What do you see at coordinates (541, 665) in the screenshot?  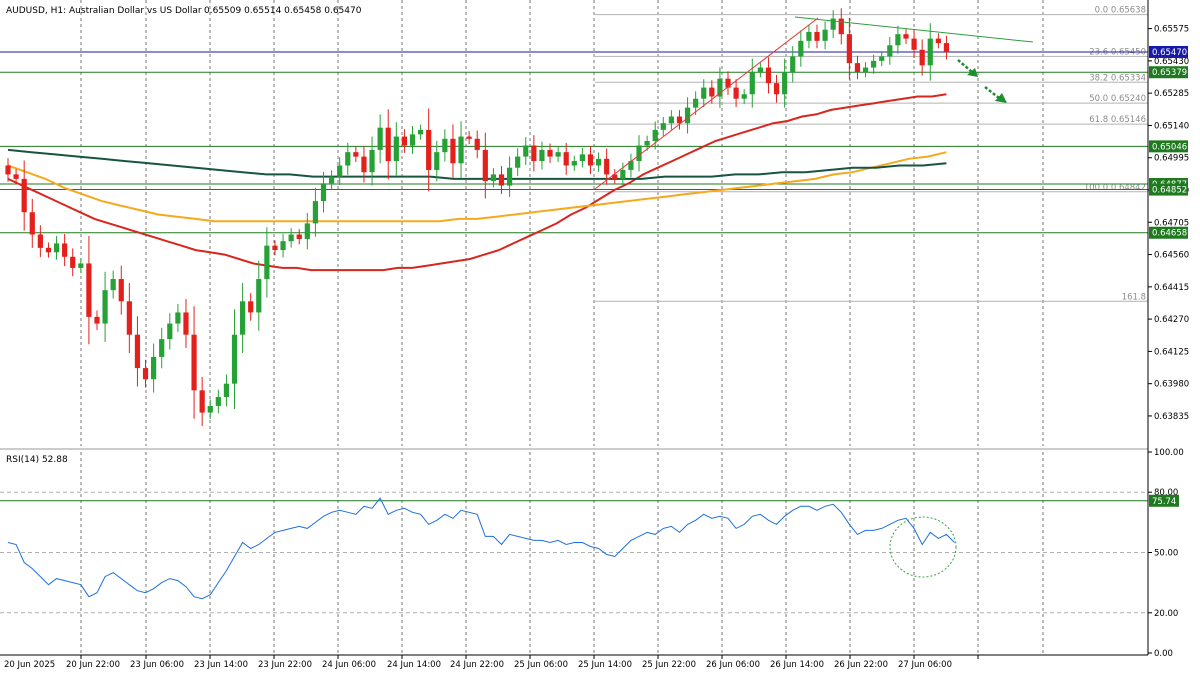 I see `time-tick-label: 25 Jun 06:00` at bounding box center [541, 665].